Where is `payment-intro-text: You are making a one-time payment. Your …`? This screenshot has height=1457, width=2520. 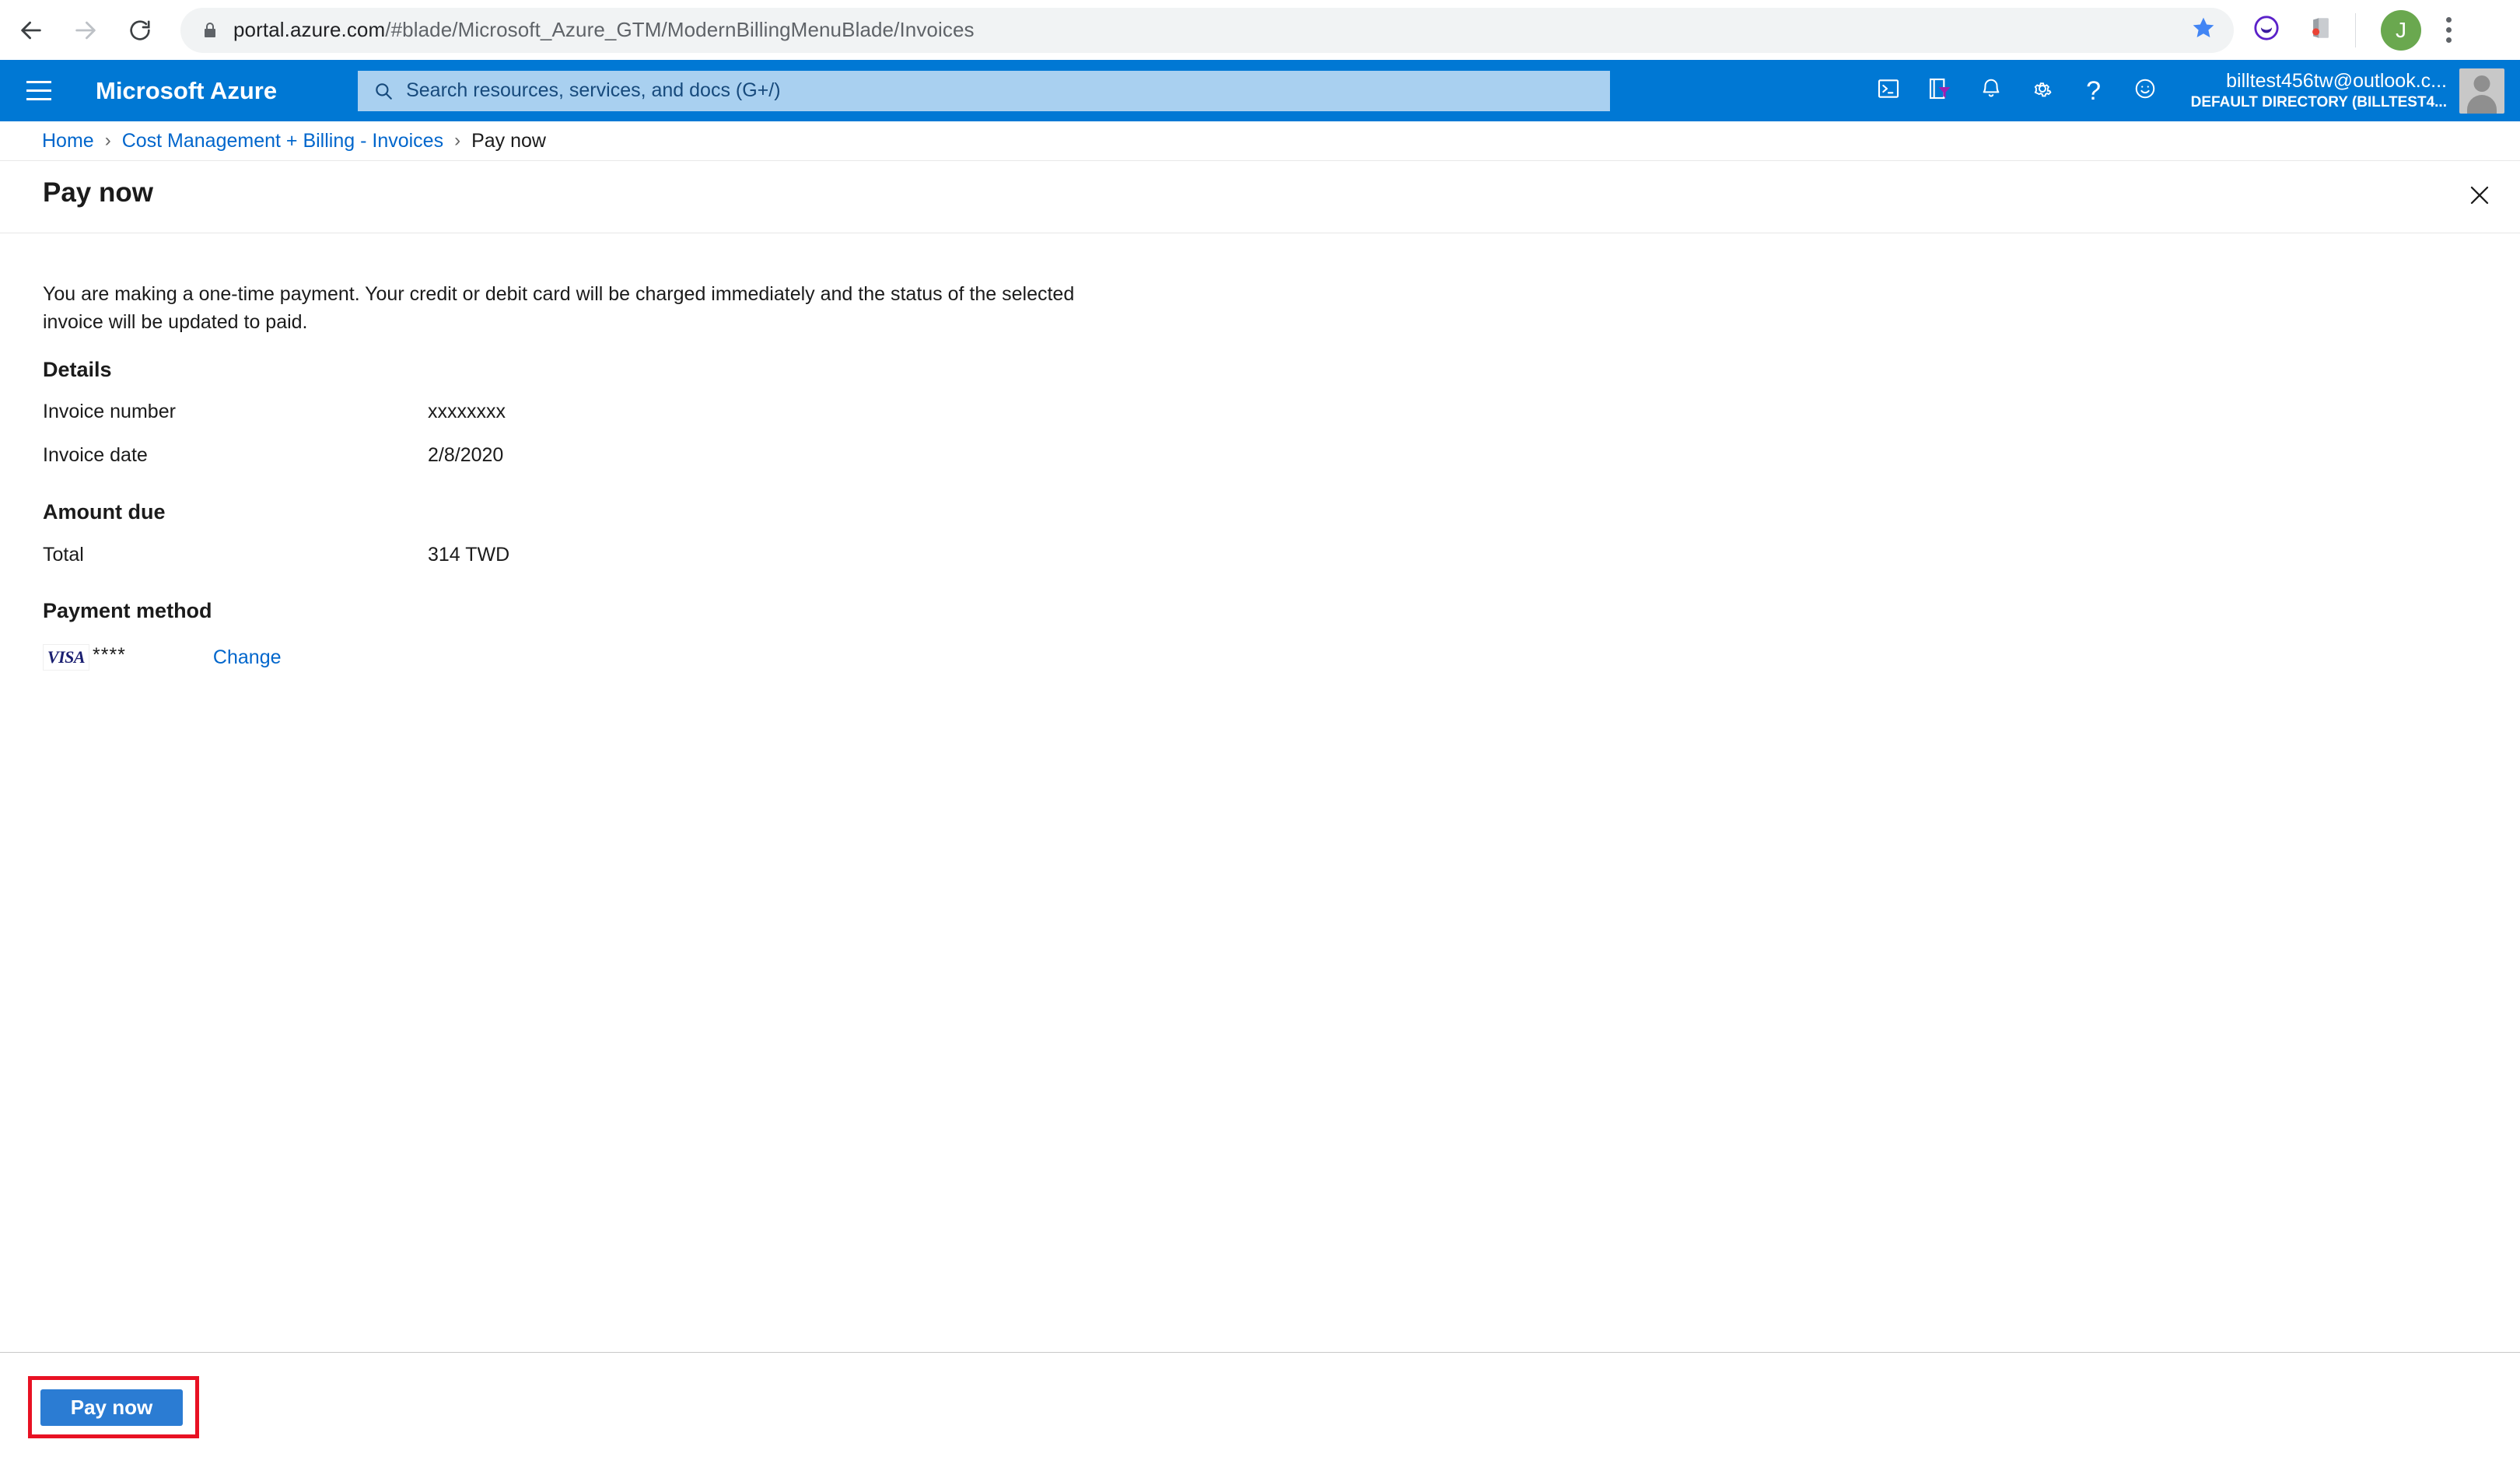
payment-intro-text: You are making a one-time payment. Your … is located at coordinates (559, 308).